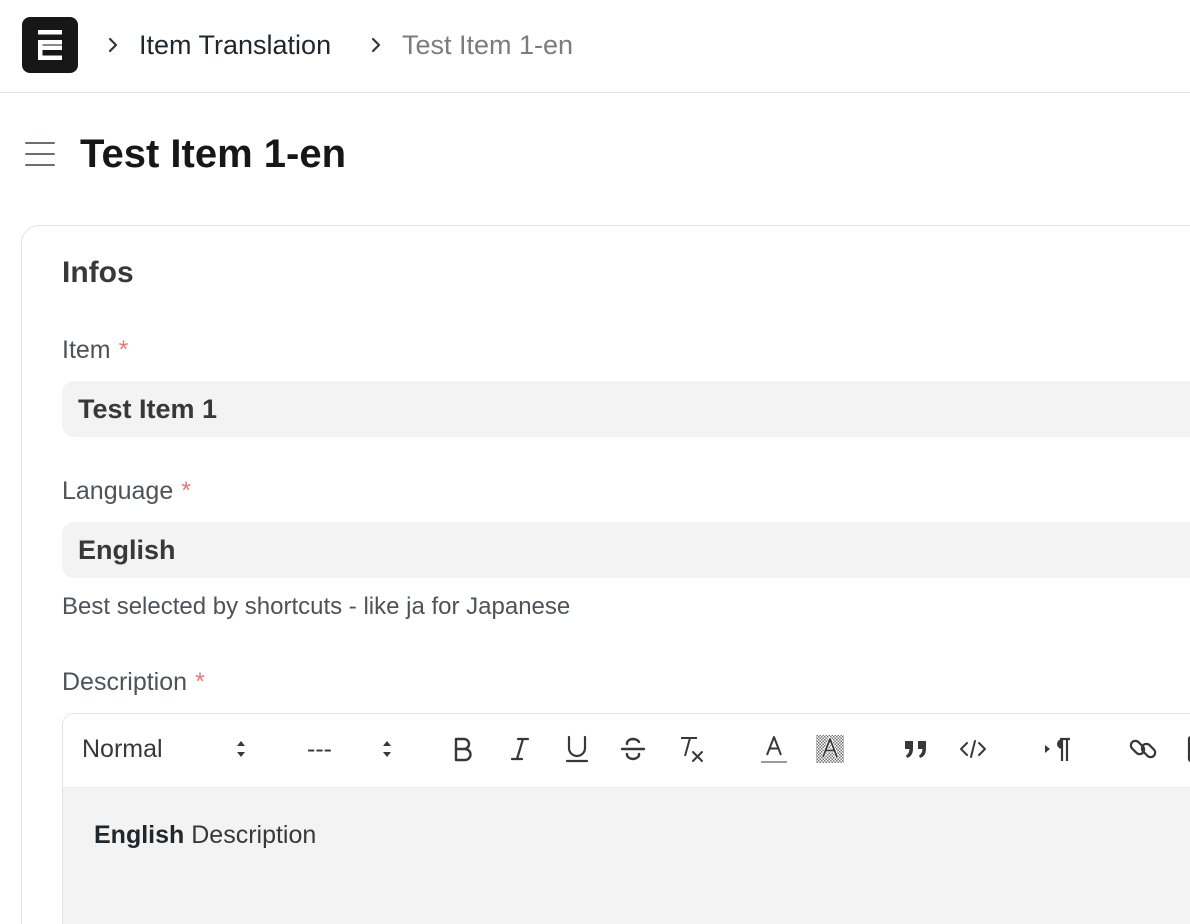 Image resolution: width=1190 pixels, height=924 pixels. Describe the element at coordinates (595, 46) in the screenshot. I see `navbar: Item Translation Test Item 1-en` at that location.